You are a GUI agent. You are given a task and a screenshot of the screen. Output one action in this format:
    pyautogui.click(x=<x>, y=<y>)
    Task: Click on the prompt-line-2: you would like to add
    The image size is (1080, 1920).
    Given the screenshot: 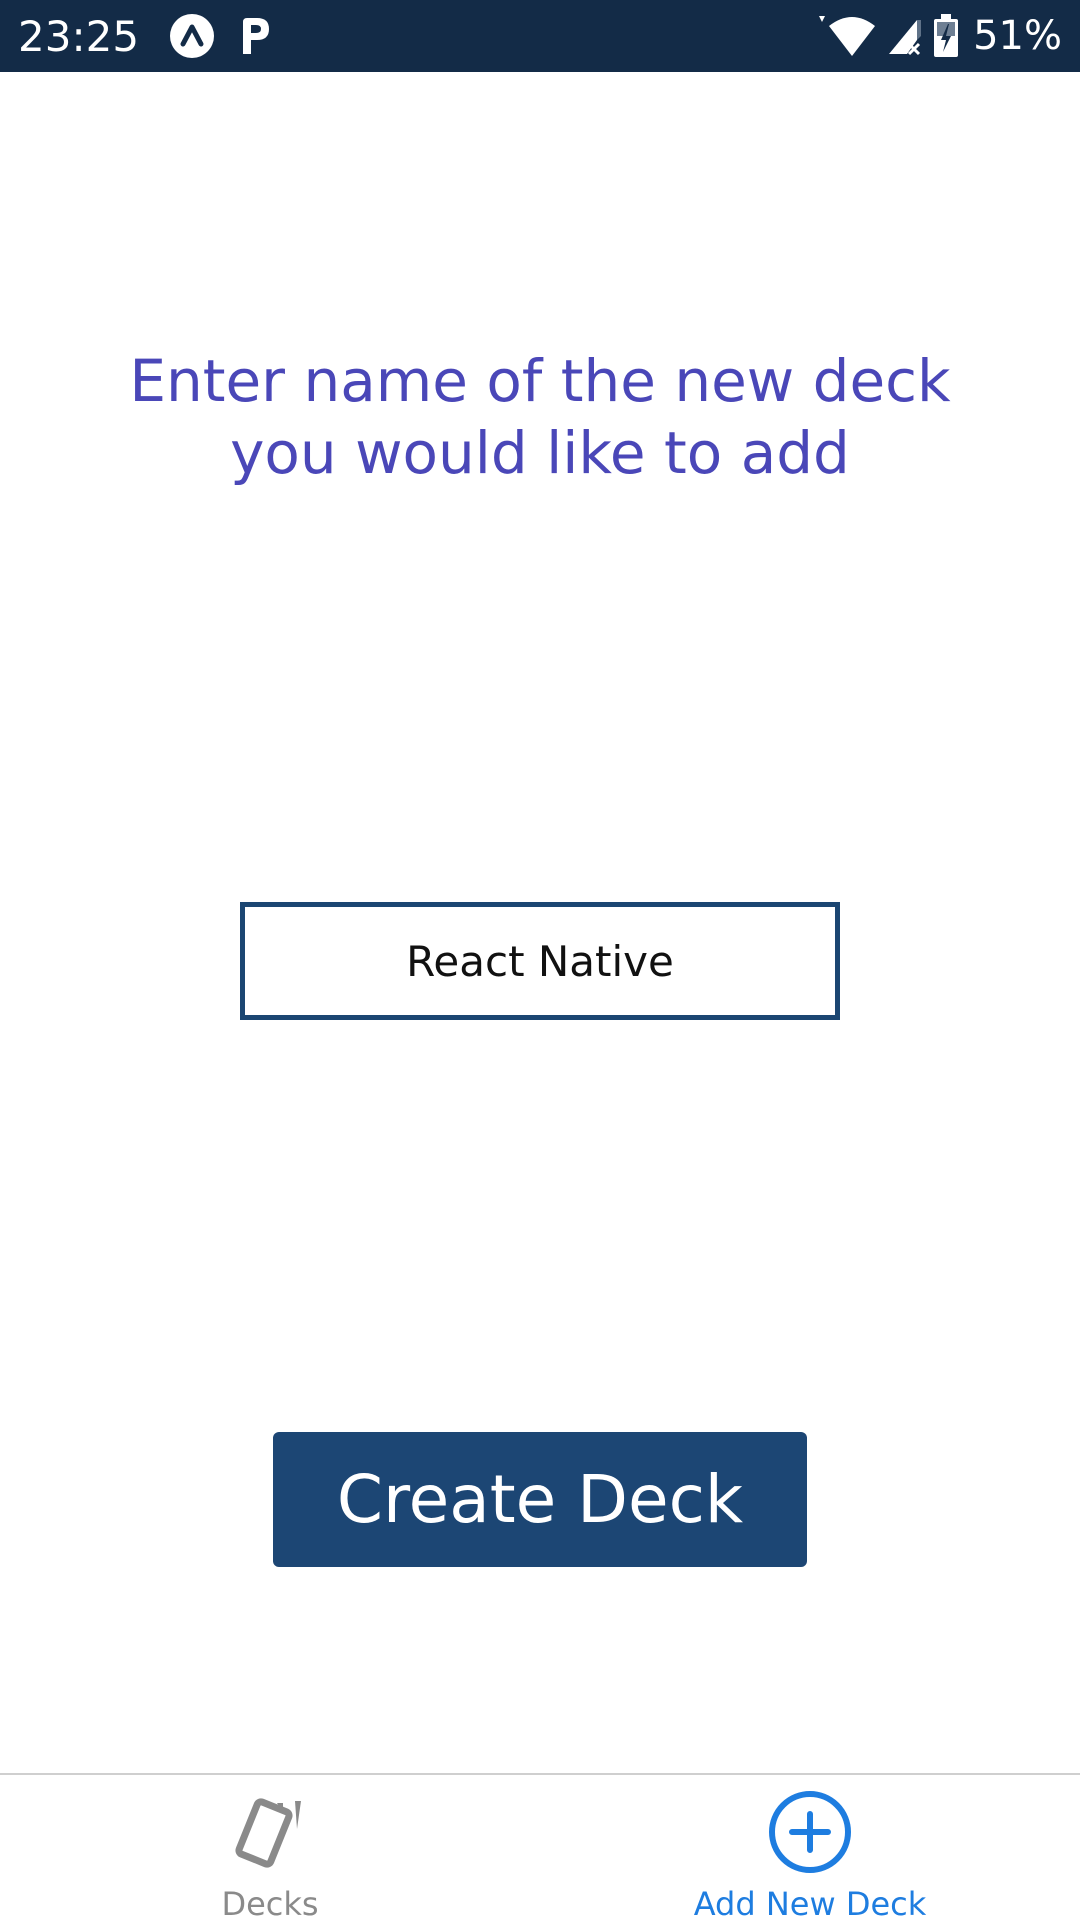 What is the action you would take?
    pyautogui.click(x=540, y=453)
    